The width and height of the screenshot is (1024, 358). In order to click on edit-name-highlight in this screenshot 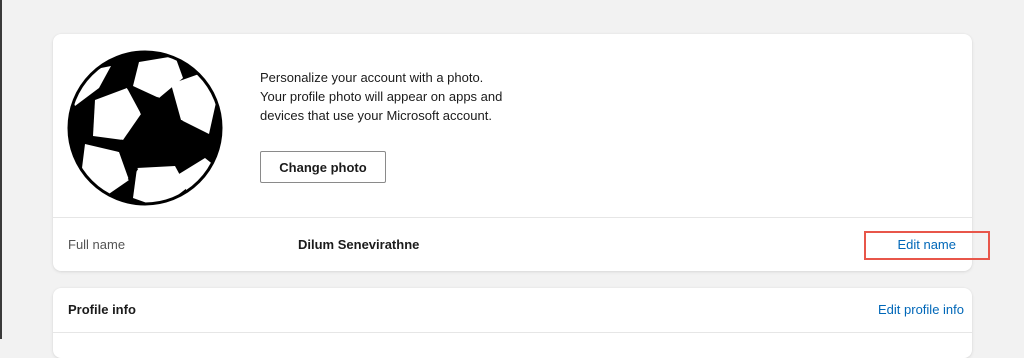, I will do `click(927, 245)`.